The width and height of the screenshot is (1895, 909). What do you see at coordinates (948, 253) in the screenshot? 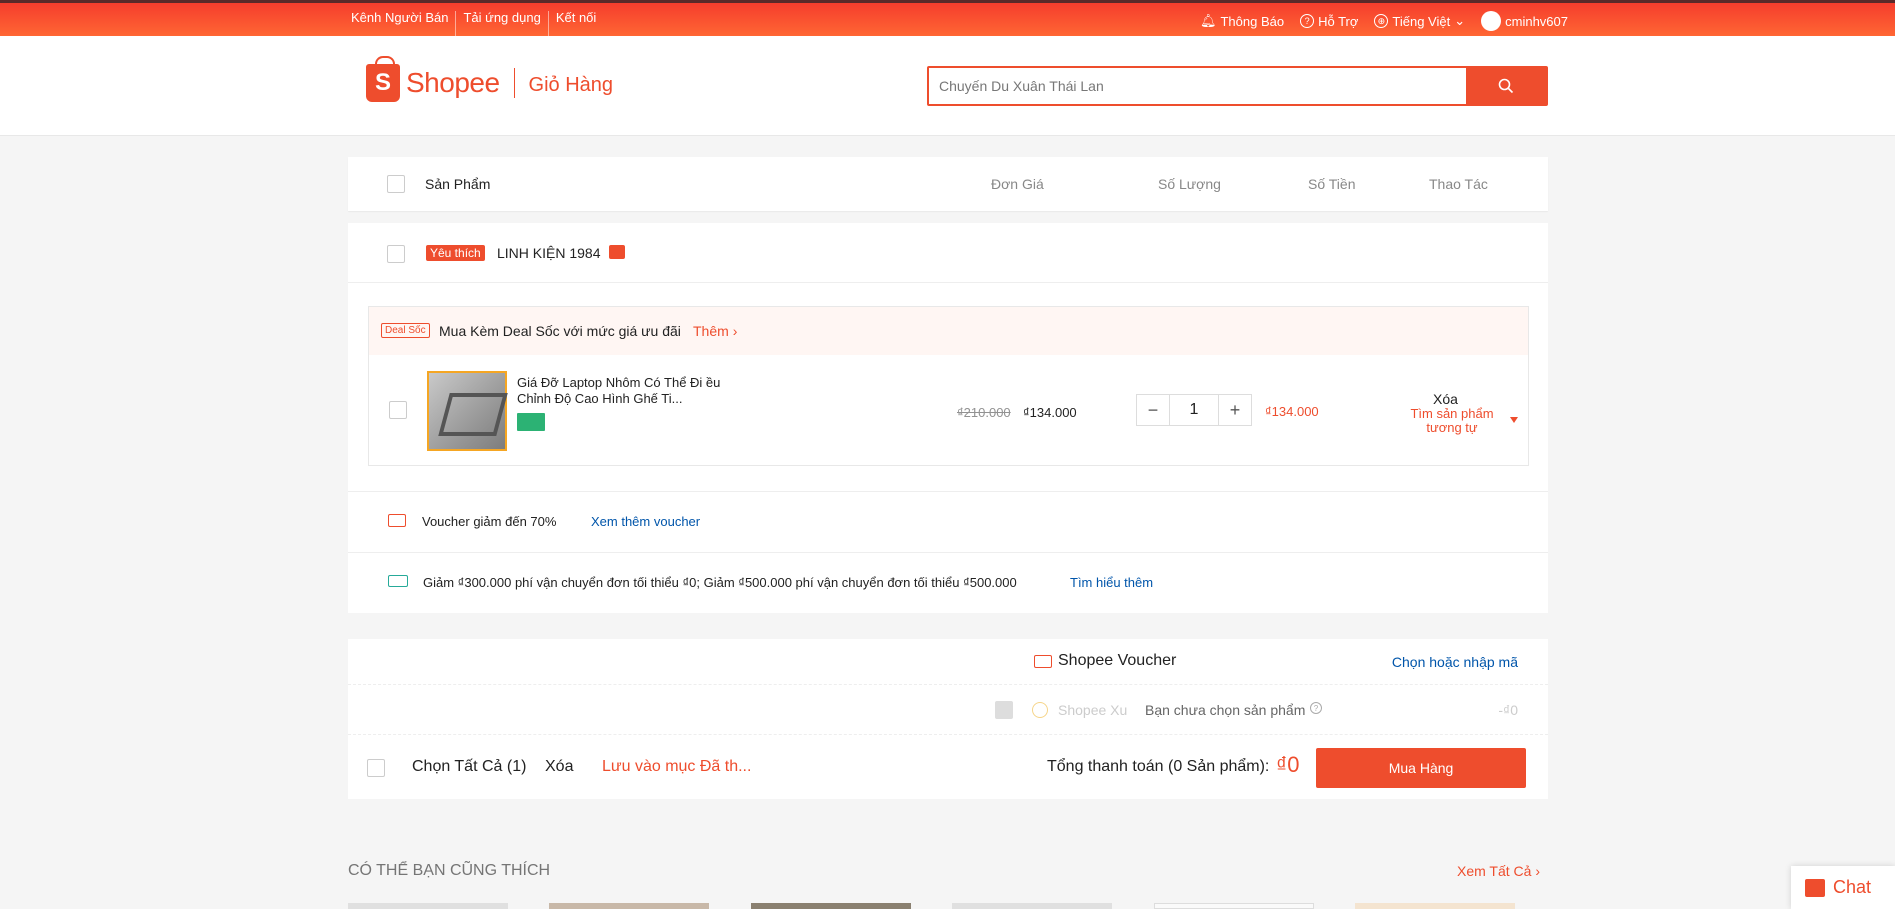
I see `shop-header: Yêu thích LINH KIỆN 1984` at bounding box center [948, 253].